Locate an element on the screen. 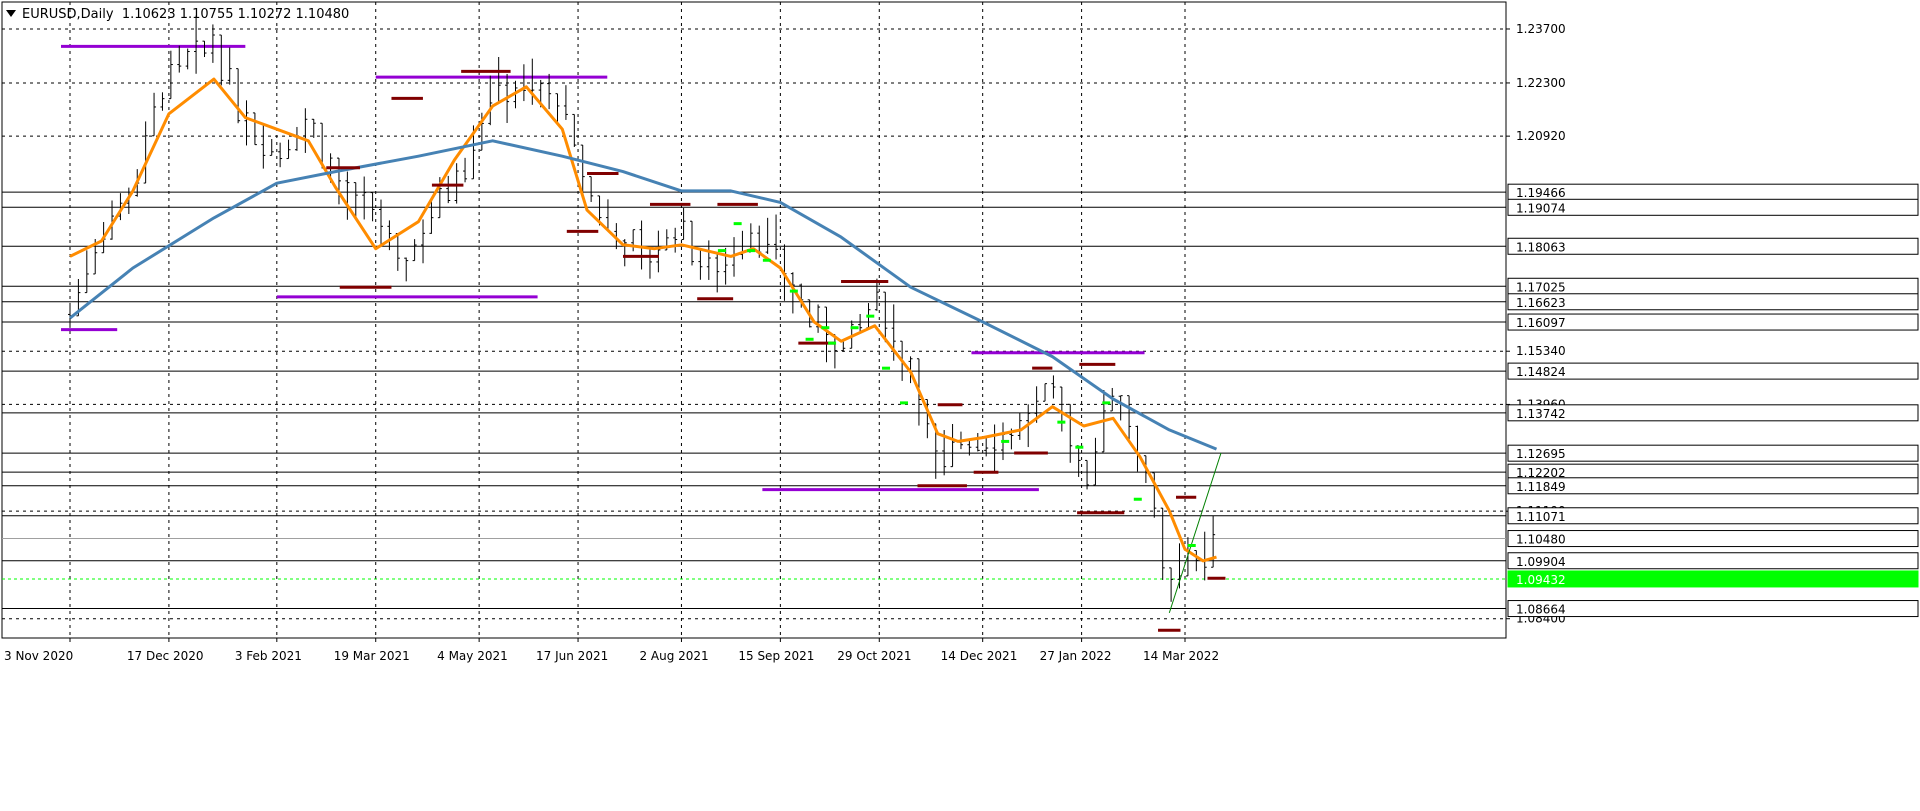 The width and height of the screenshot is (1920, 811). x-tick-label: 14 Mar 2022 is located at coordinates (1181, 656).